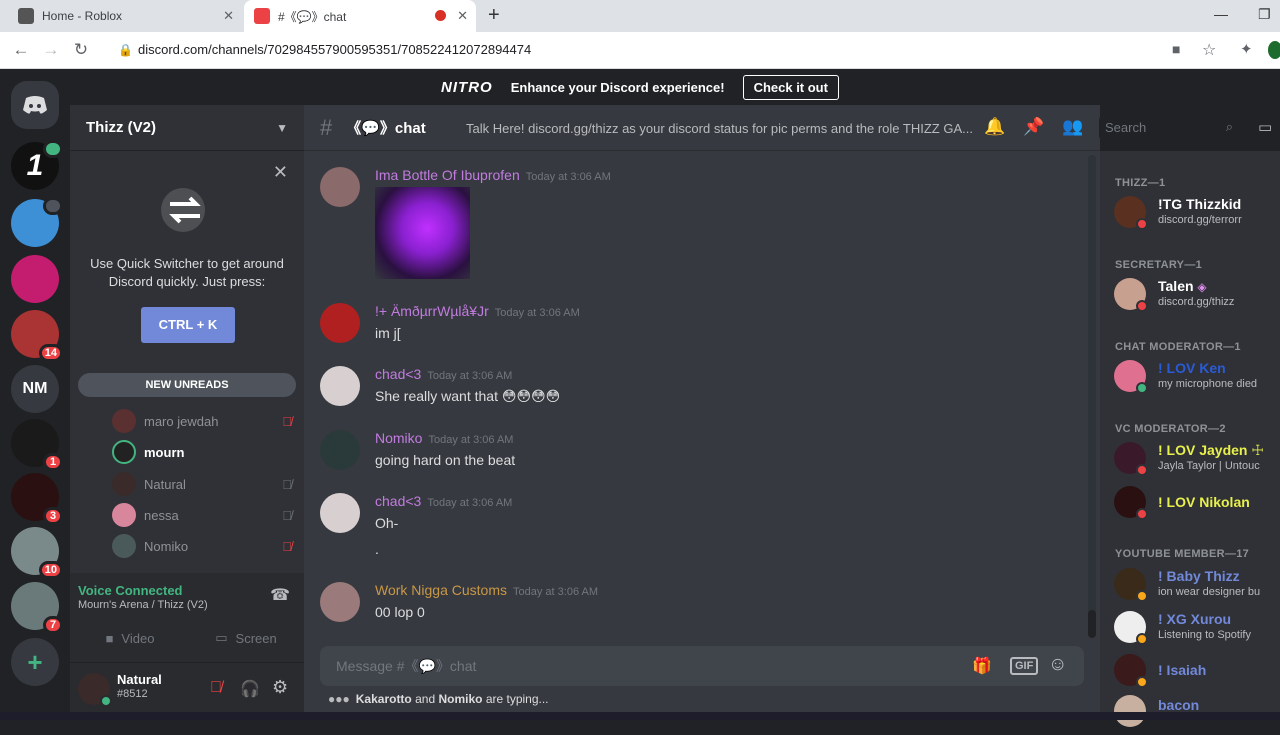 The height and width of the screenshot is (735, 1280). What do you see at coordinates (35, 105) in the screenshot?
I see `discord-home-icon` at bounding box center [35, 105].